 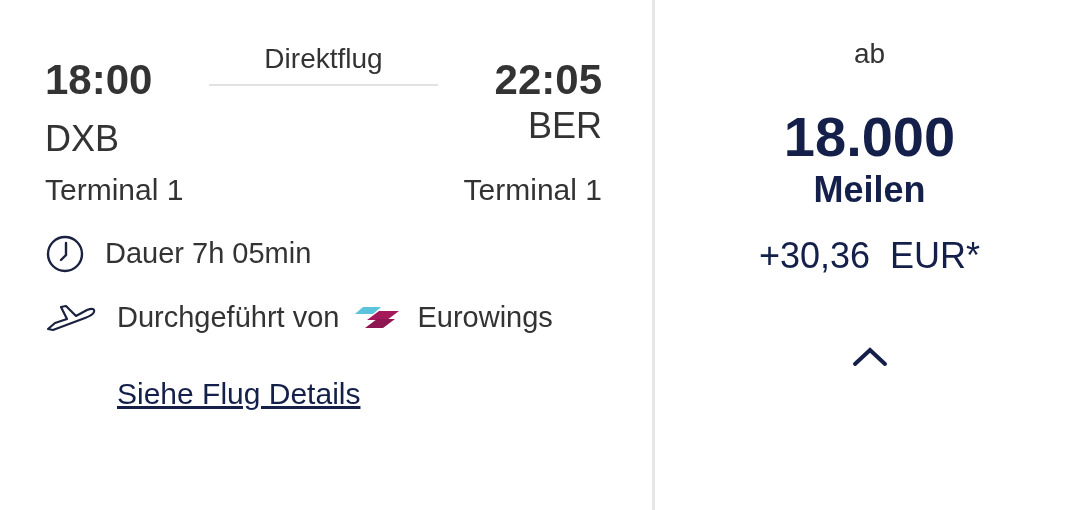 What do you see at coordinates (99, 80) in the screenshot?
I see `departure-time: 18:00` at bounding box center [99, 80].